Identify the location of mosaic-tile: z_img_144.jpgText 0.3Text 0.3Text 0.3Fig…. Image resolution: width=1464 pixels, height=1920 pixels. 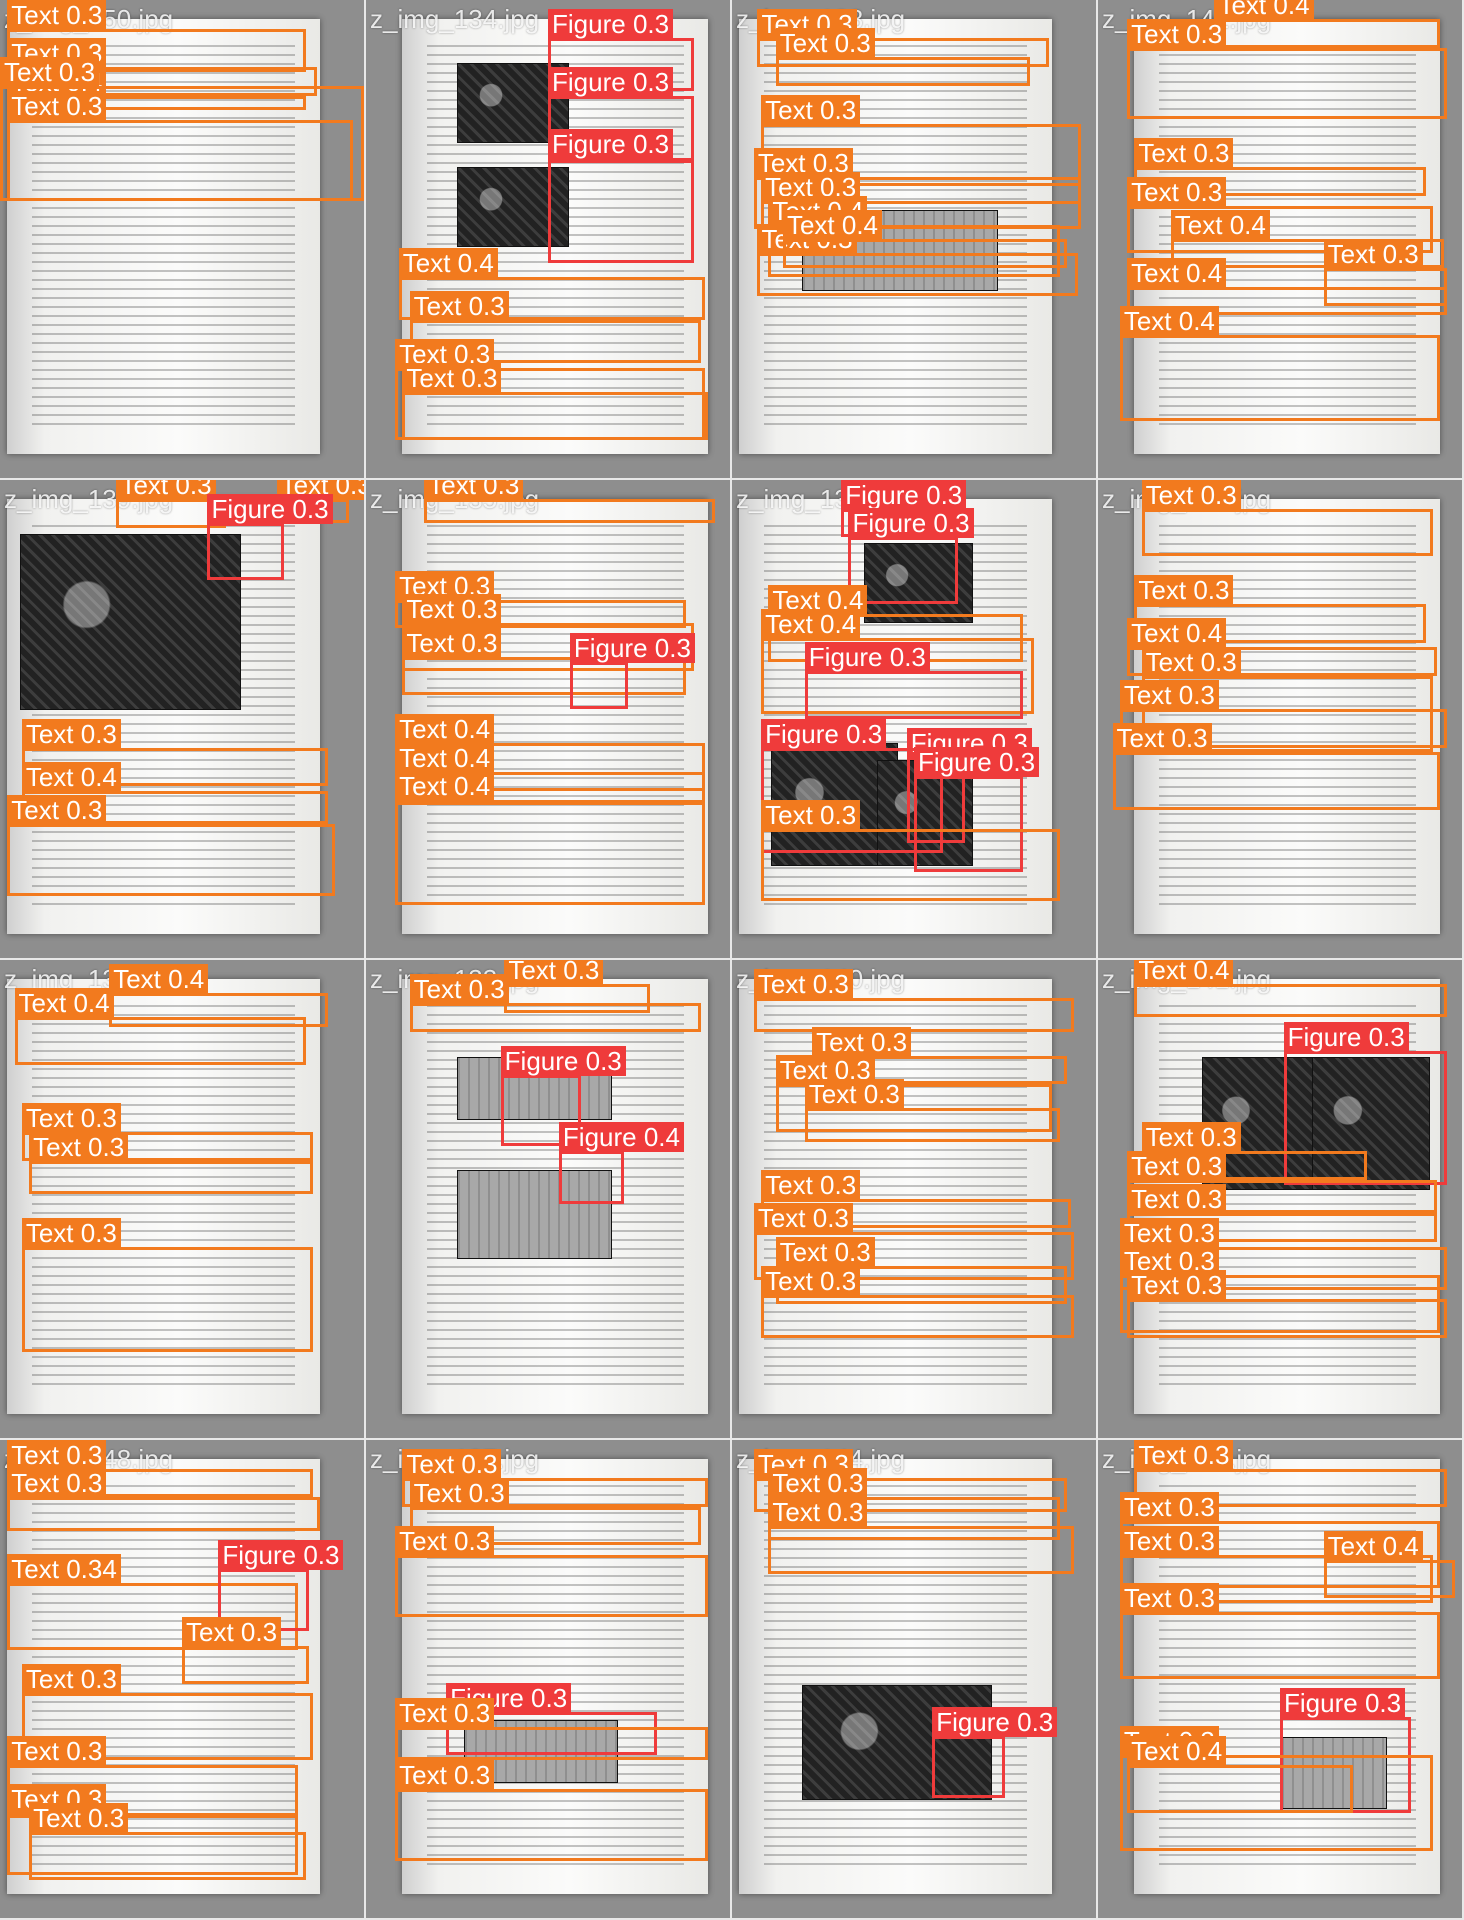
(915, 1680).